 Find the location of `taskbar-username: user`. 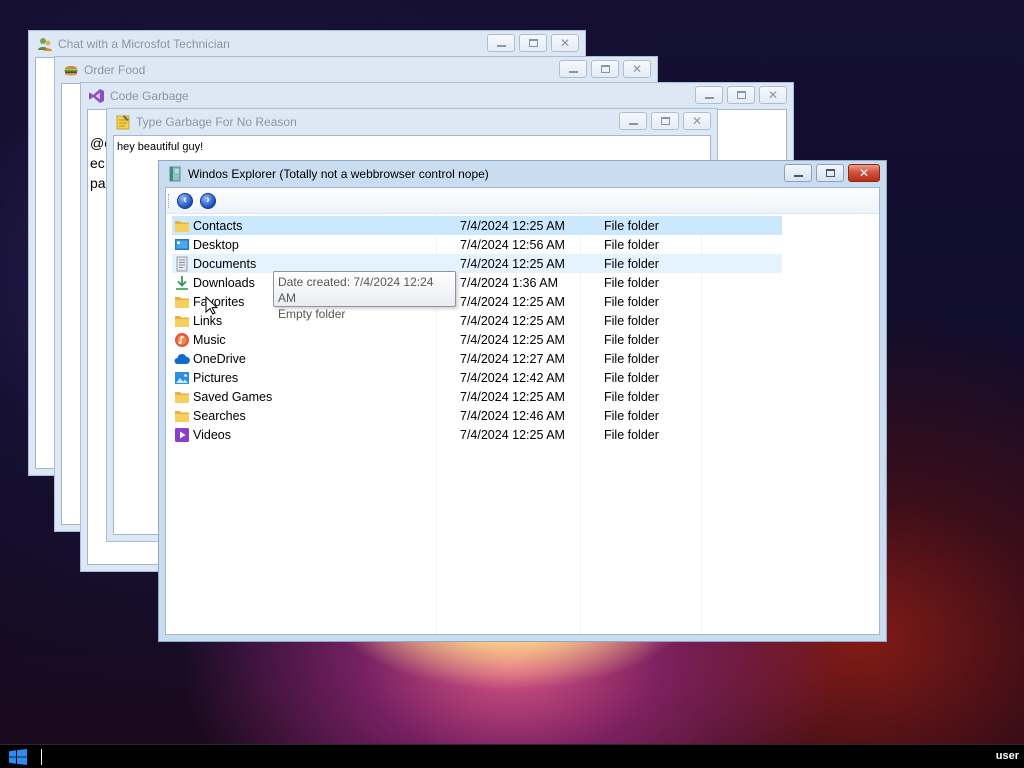

taskbar-username: user is located at coordinates (1007, 756).